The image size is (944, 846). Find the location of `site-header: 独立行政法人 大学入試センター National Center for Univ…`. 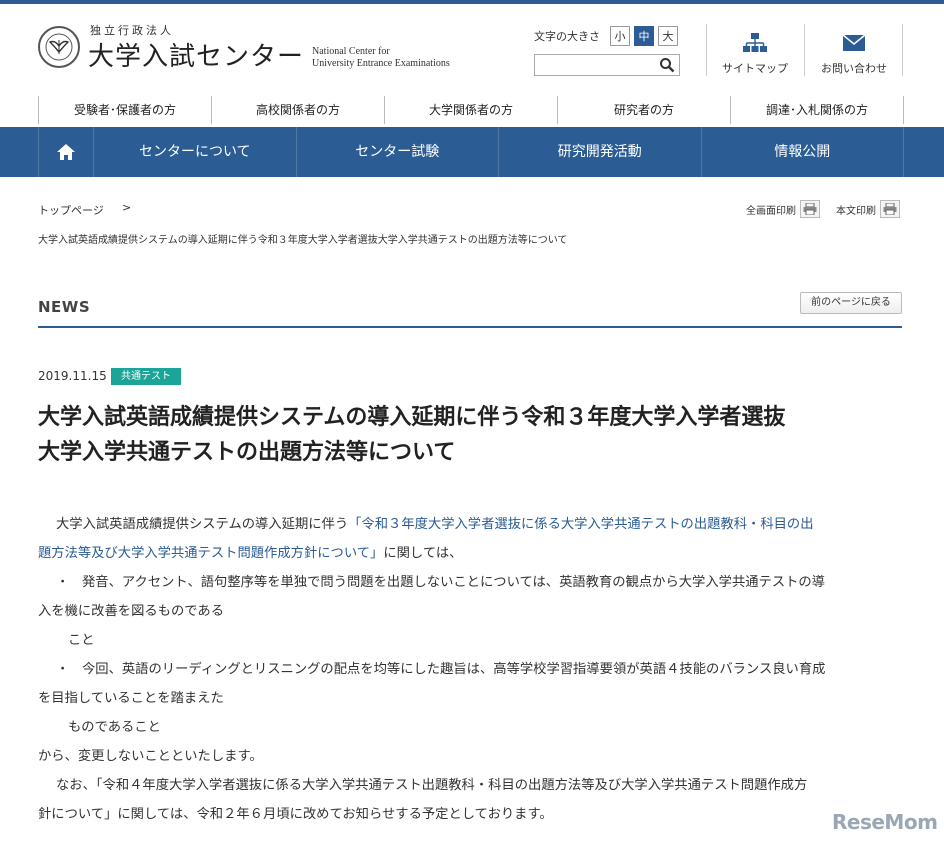

site-header: 独立行政法人 大学入試センター National Center for Univ… is located at coordinates (472, 47).